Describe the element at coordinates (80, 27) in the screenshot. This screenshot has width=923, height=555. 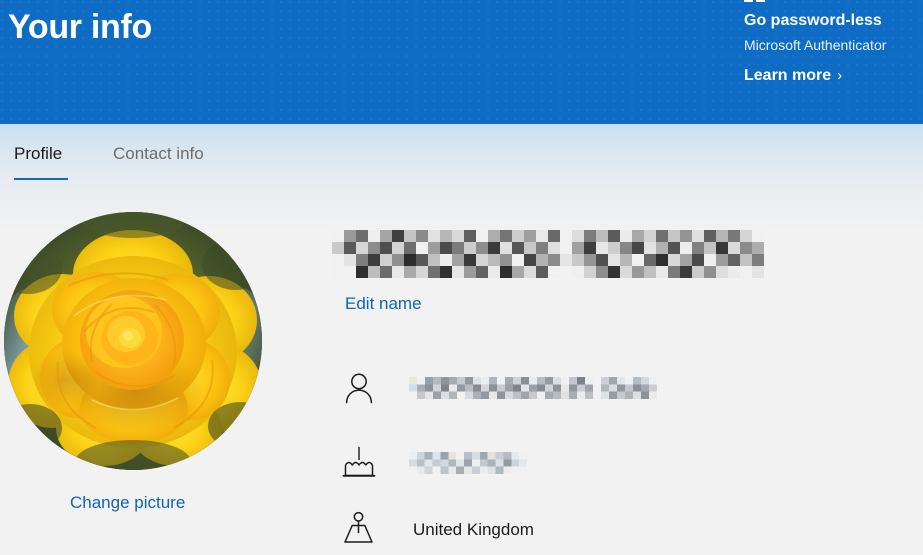
I see `page-title: Your info` at that location.